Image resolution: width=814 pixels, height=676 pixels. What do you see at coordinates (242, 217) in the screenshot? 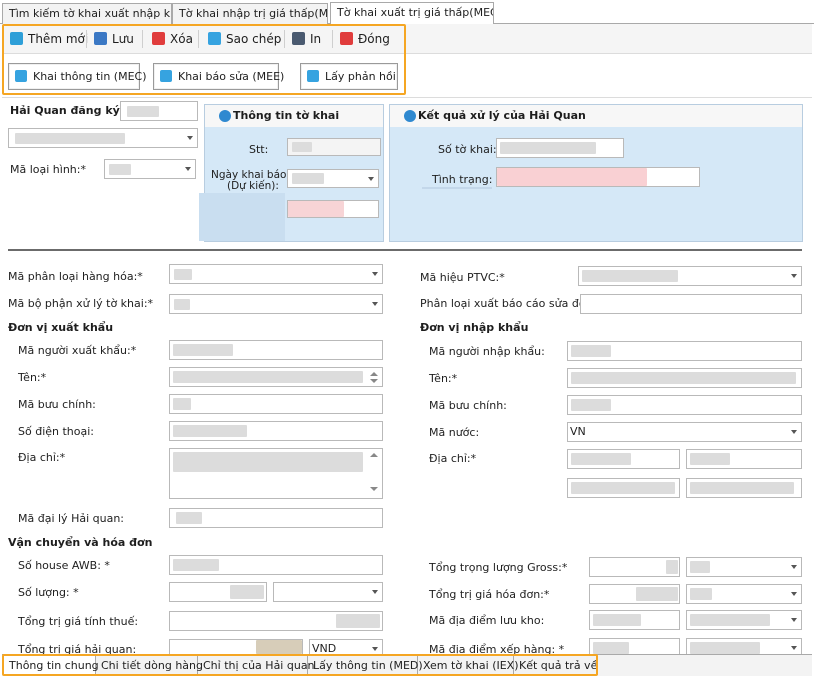
I see `date-detail-area` at bounding box center [242, 217].